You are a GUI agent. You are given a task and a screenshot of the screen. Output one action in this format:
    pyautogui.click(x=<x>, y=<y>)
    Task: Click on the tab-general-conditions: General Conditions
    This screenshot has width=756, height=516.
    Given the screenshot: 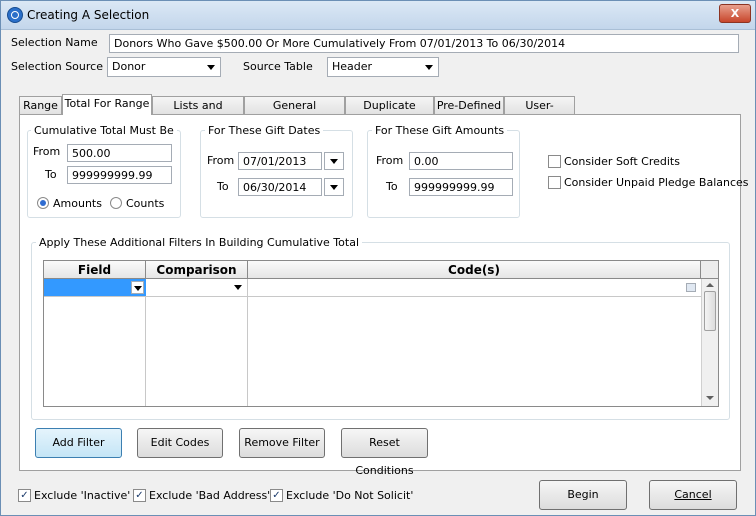 What is the action you would take?
    pyautogui.click(x=294, y=113)
    